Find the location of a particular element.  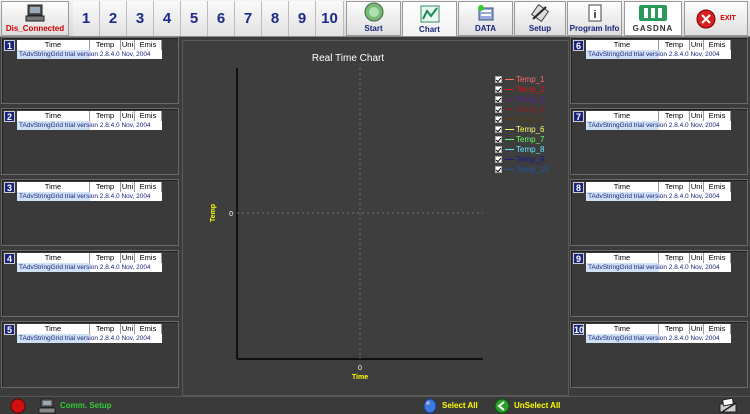

channel-button-8: 8 is located at coordinates (275, 18).